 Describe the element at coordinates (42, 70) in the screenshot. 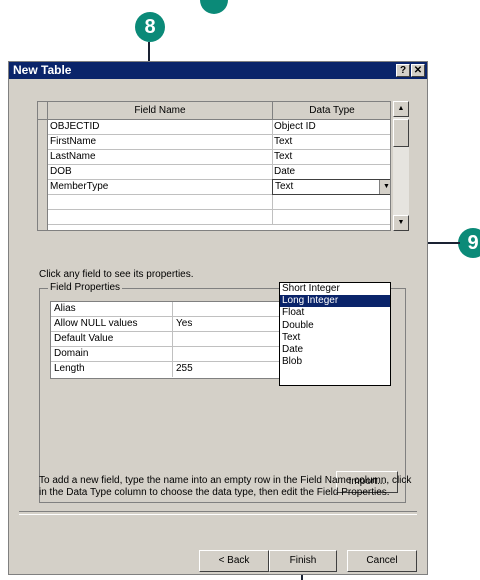

I see `dialog-title: New Table` at that location.